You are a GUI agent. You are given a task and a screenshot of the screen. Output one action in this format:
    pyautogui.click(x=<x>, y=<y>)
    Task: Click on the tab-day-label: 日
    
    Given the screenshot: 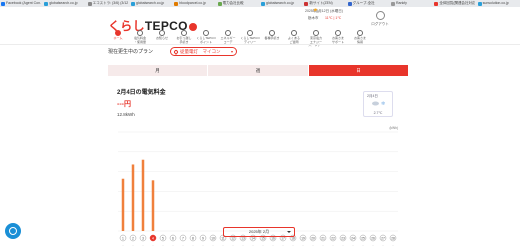 What is the action you would take?
    pyautogui.click(x=358, y=70)
    